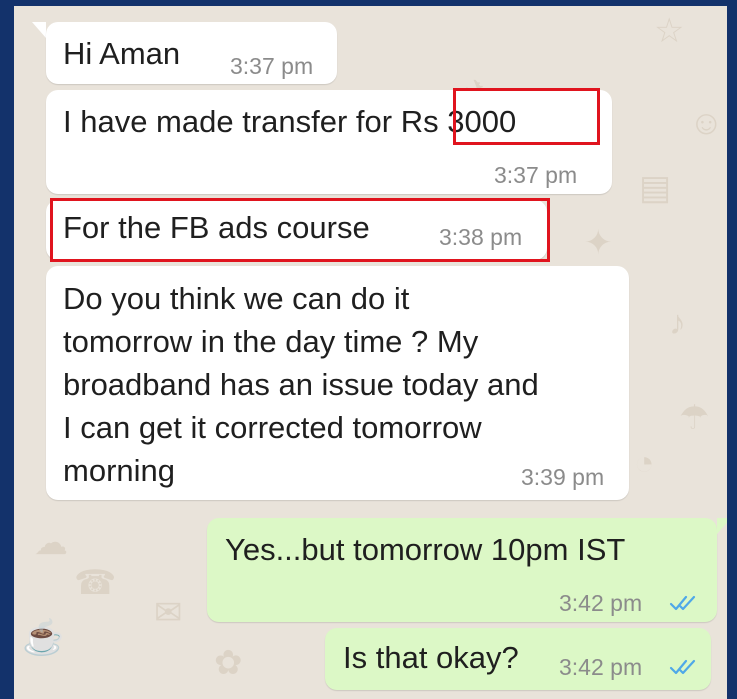 This screenshot has height=699, width=737. Describe the element at coordinates (122, 53) in the screenshot. I see `message-text: Hi Aman` at that location.